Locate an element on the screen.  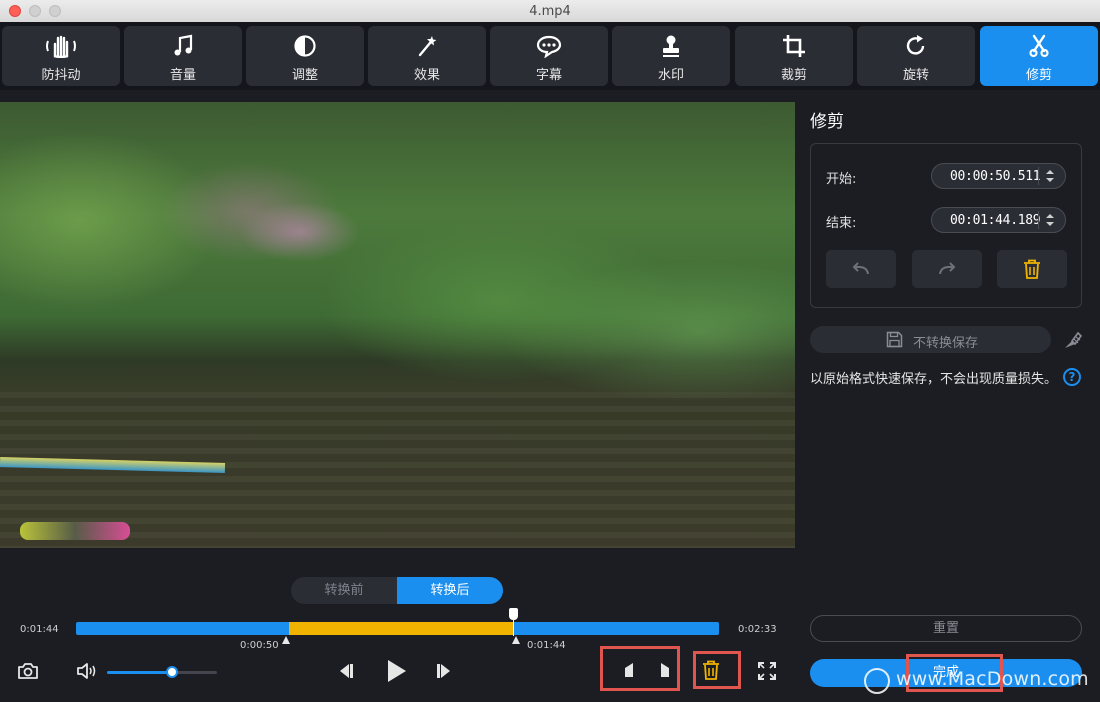
video-object-toy is located at coordinates (75, 531).